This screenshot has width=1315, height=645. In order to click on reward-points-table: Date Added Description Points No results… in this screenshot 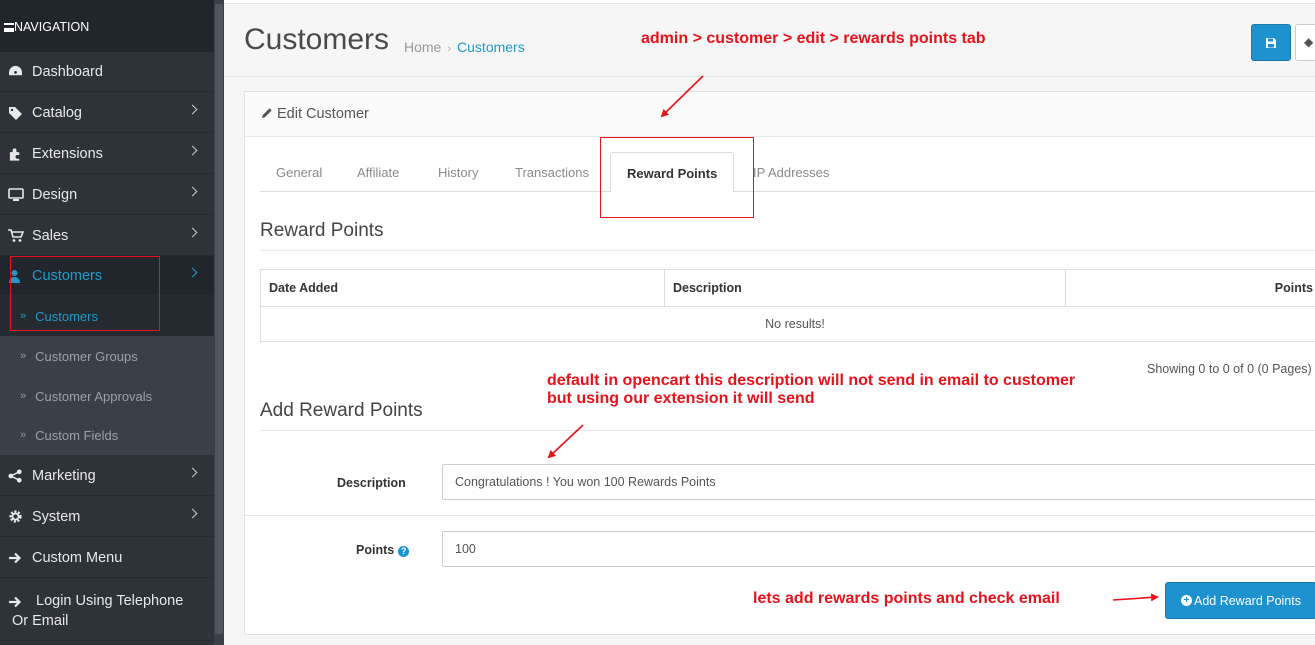, I will do `click(787, 305)`.